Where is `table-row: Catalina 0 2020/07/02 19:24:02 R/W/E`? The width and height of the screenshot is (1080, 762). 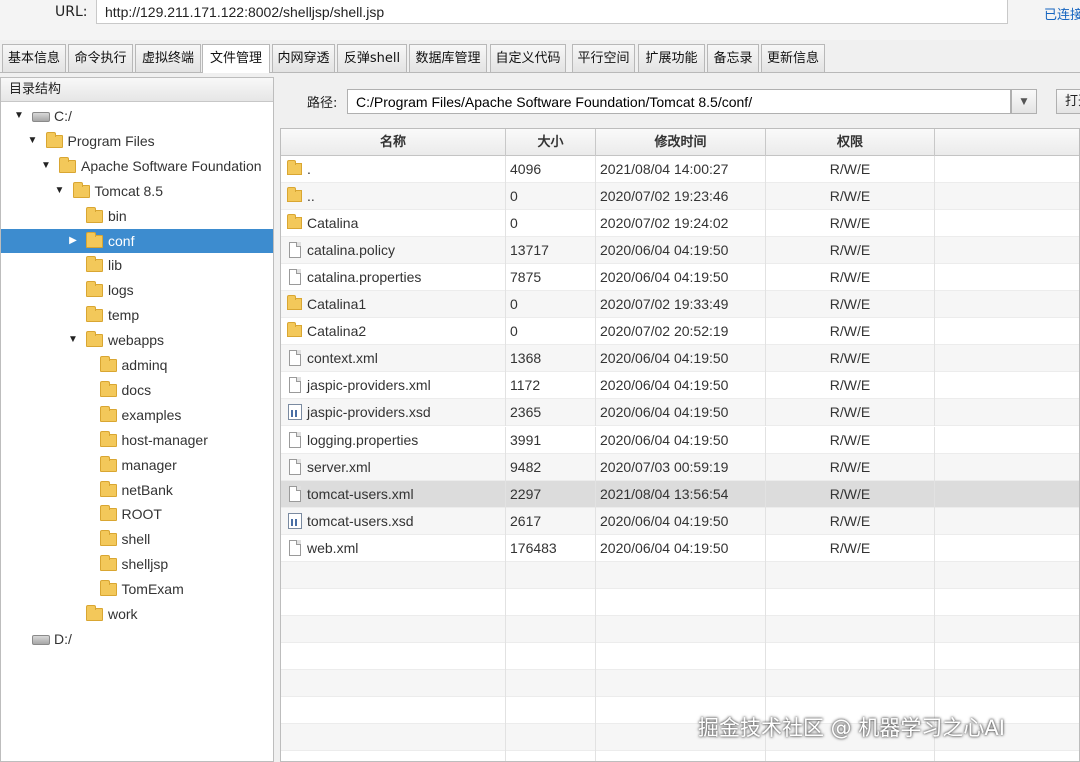
table-row: Catalina 0 2020/07/02 19:24:02 R/W/E is located at coordinates (680, 224).